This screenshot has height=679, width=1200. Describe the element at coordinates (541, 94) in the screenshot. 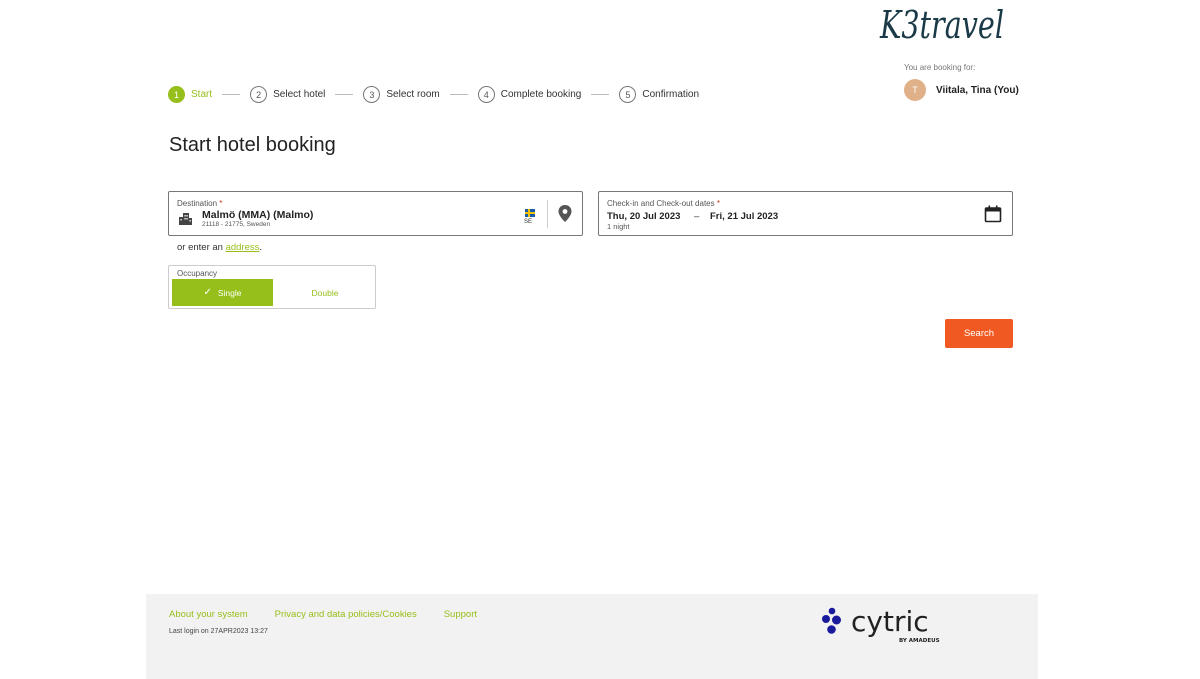

I see `step-label: Complete booking` at that location.